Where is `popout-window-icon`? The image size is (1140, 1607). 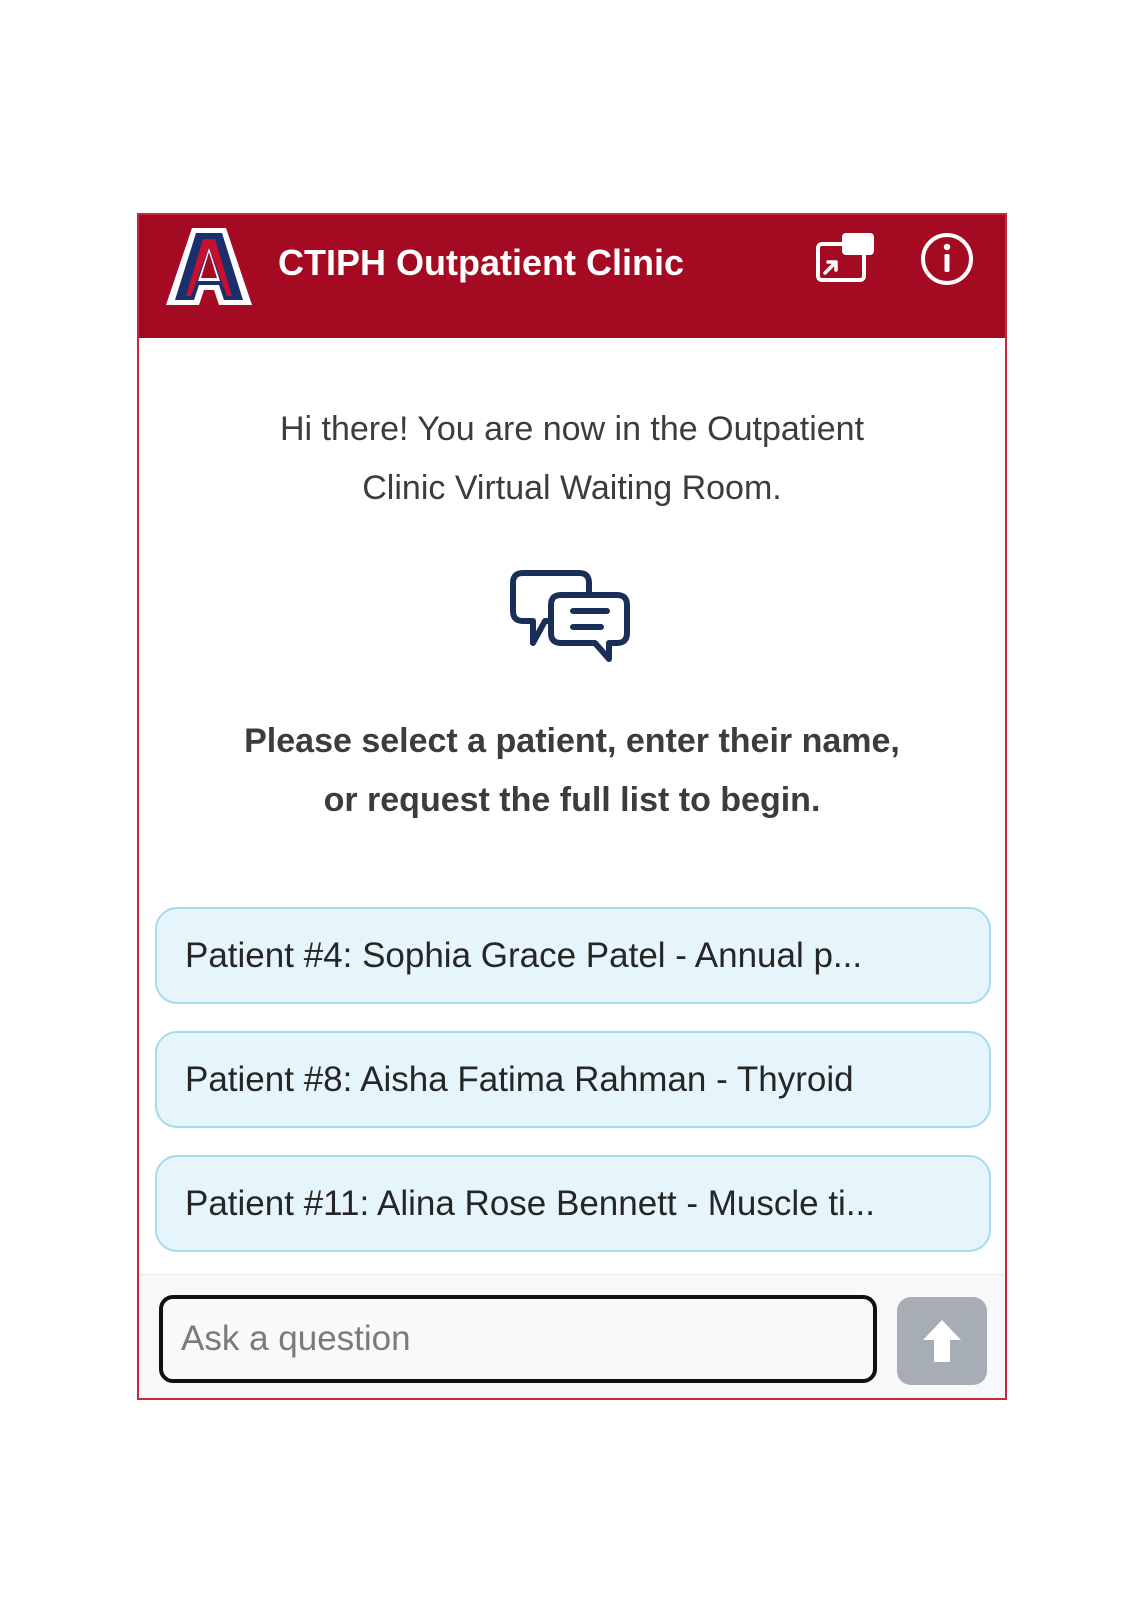
popout-window-icon is located at coordinates (845, 257).